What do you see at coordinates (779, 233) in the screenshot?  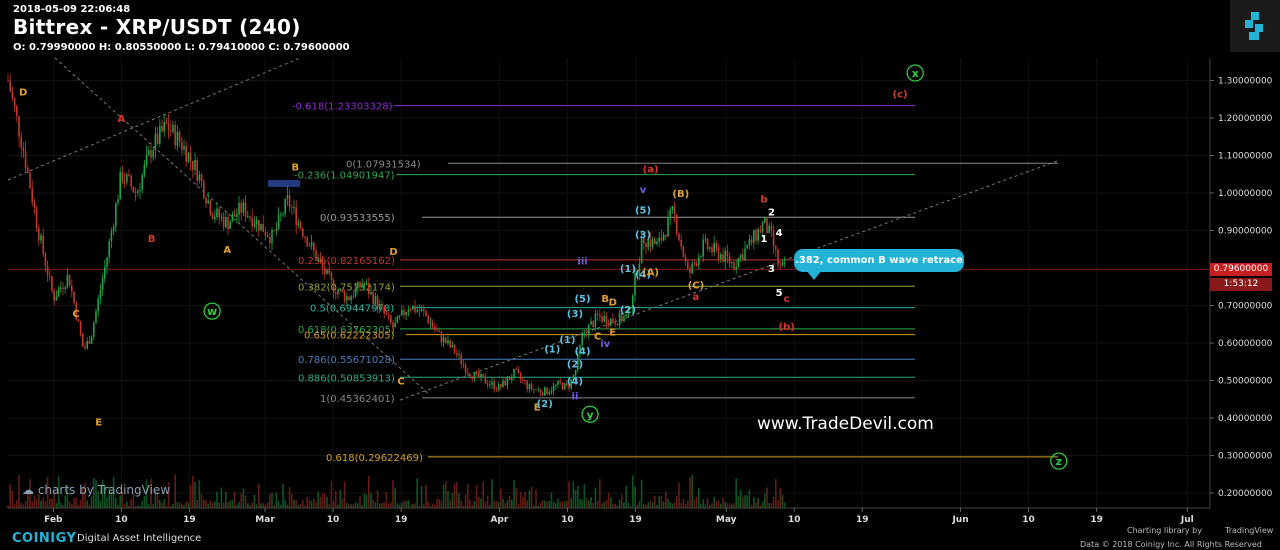 I see `wave-label: 4` at bounding box center [779, 233].